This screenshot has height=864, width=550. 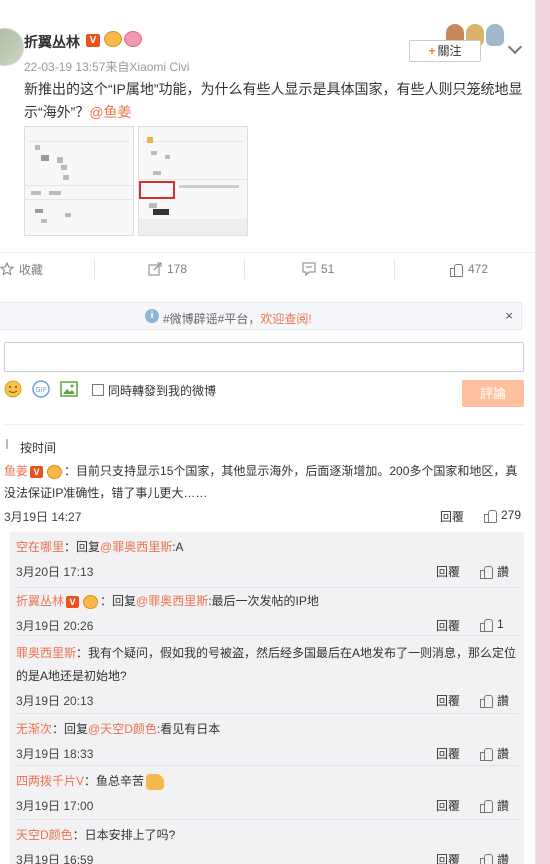 What do you see at coordinates (122, 729) in the screenshot?
I see `reply-target-mention: @天空D颜色` at bounding box center [122, 729].